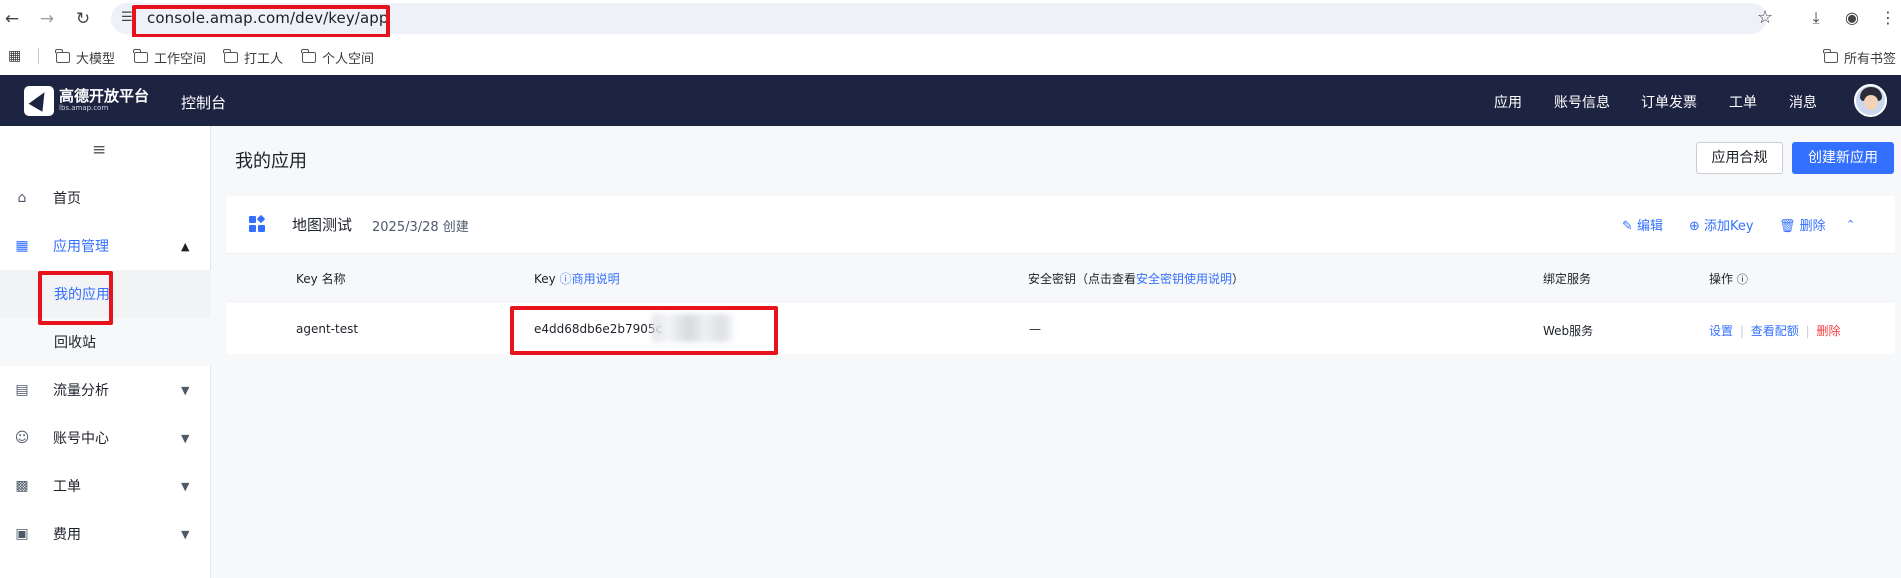 The height and width of the screenshot is (578, 1901). What do you see at coordinates (1787, 226) in the screenshot?
I see `trash-icon: 🗑` at bounding box center [1787, 226].